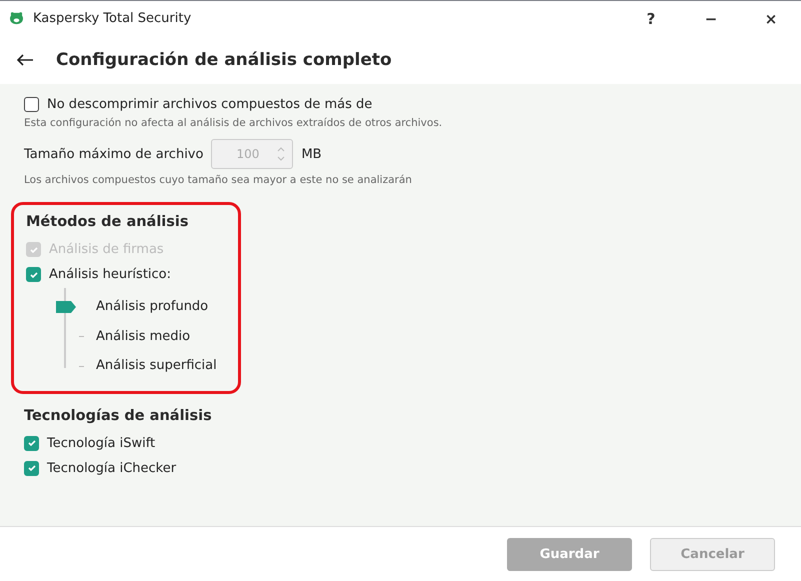  What do you see at coordinates (25, 60) in the screenshot?
I see `back-arrow-icon` at bounding box center [25, 60].